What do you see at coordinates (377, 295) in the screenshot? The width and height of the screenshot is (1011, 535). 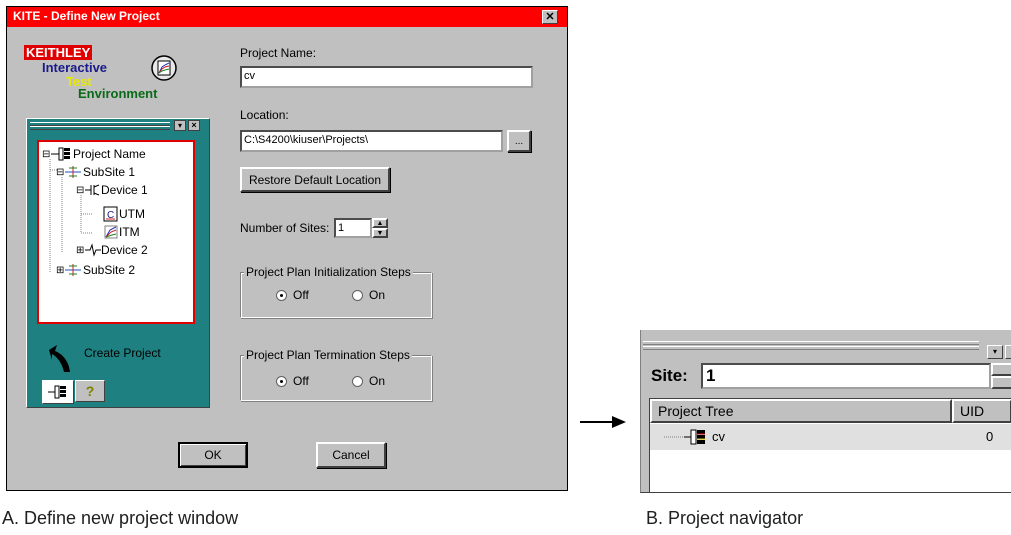 I see `init-on-label: On` at bounding box center [377, 295].